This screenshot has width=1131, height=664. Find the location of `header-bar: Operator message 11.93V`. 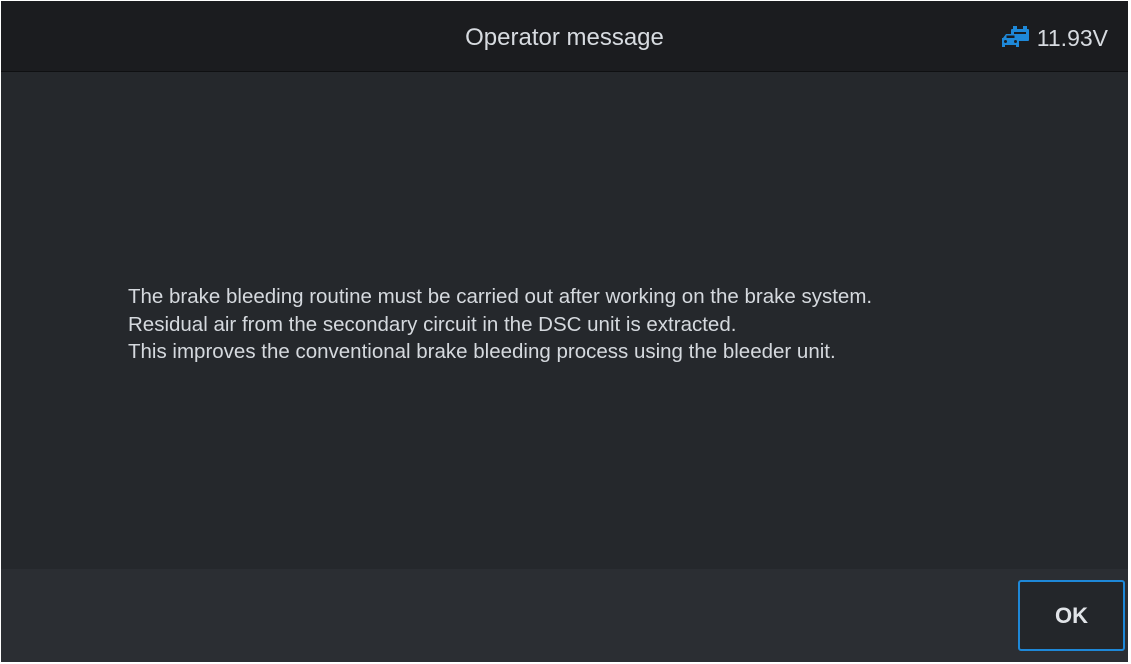

header-bar: Operator message 11.93V is located at coordinates (564, 36).